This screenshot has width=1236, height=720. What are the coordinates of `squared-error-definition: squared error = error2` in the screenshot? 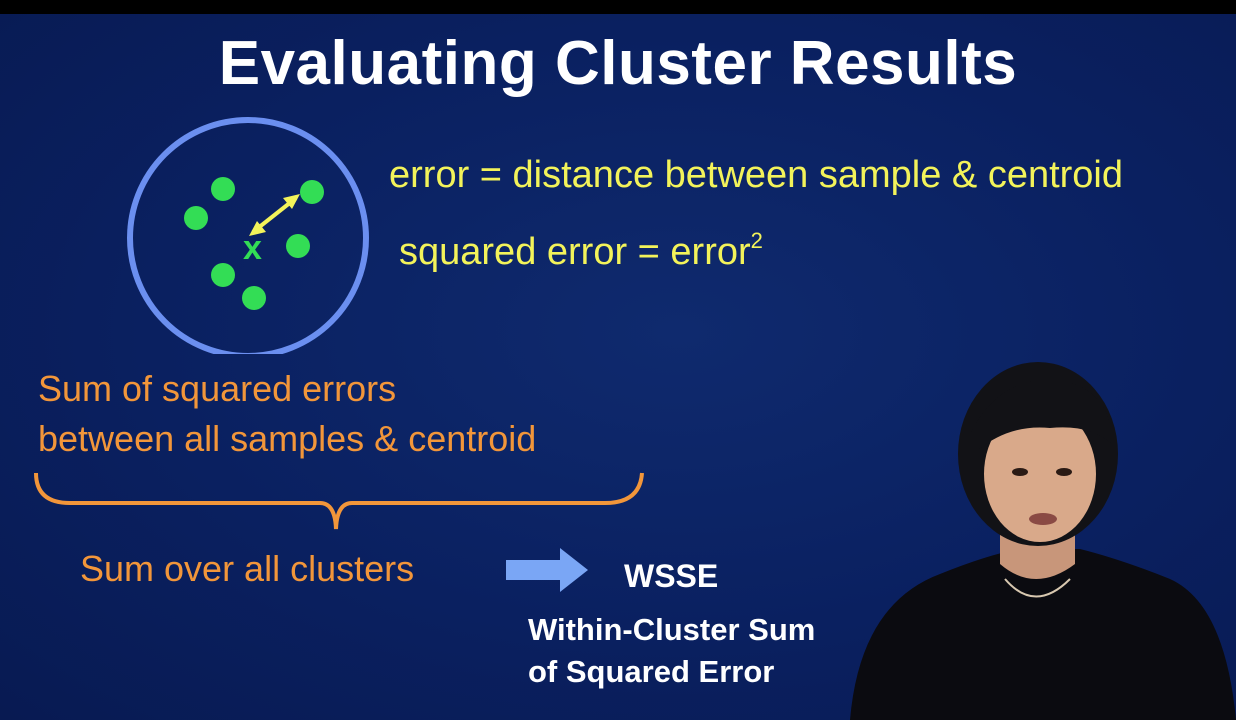 It's located at (581, 251).